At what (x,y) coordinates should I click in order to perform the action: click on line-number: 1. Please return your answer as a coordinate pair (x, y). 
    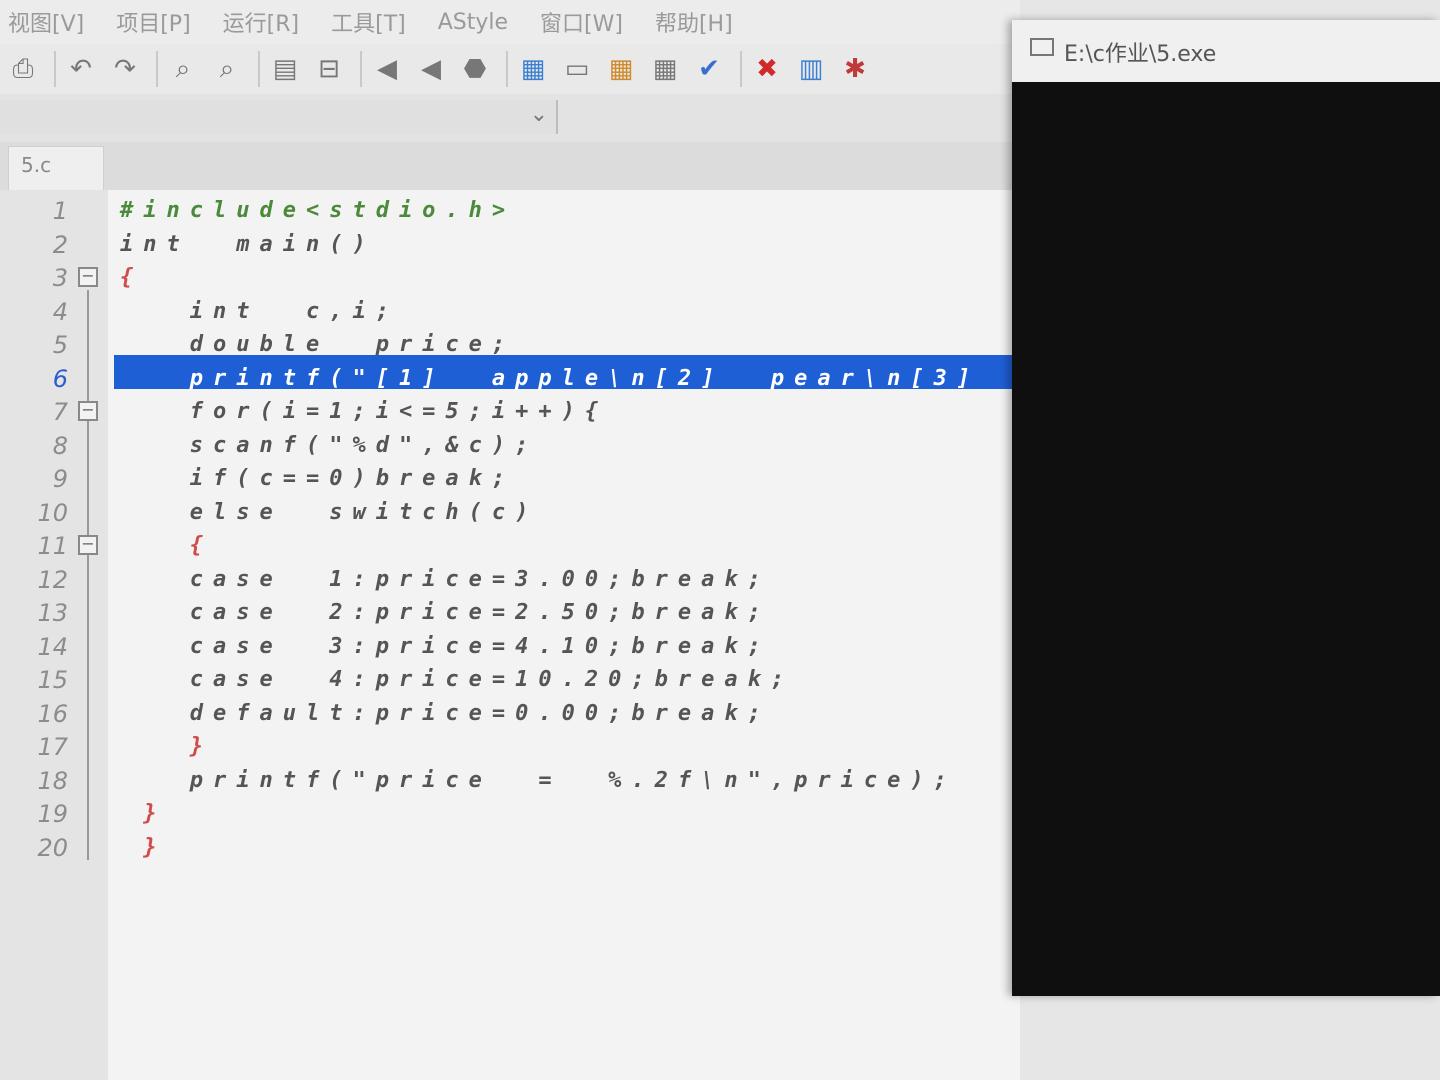
    Looking at the image, I should click on (60, 211).